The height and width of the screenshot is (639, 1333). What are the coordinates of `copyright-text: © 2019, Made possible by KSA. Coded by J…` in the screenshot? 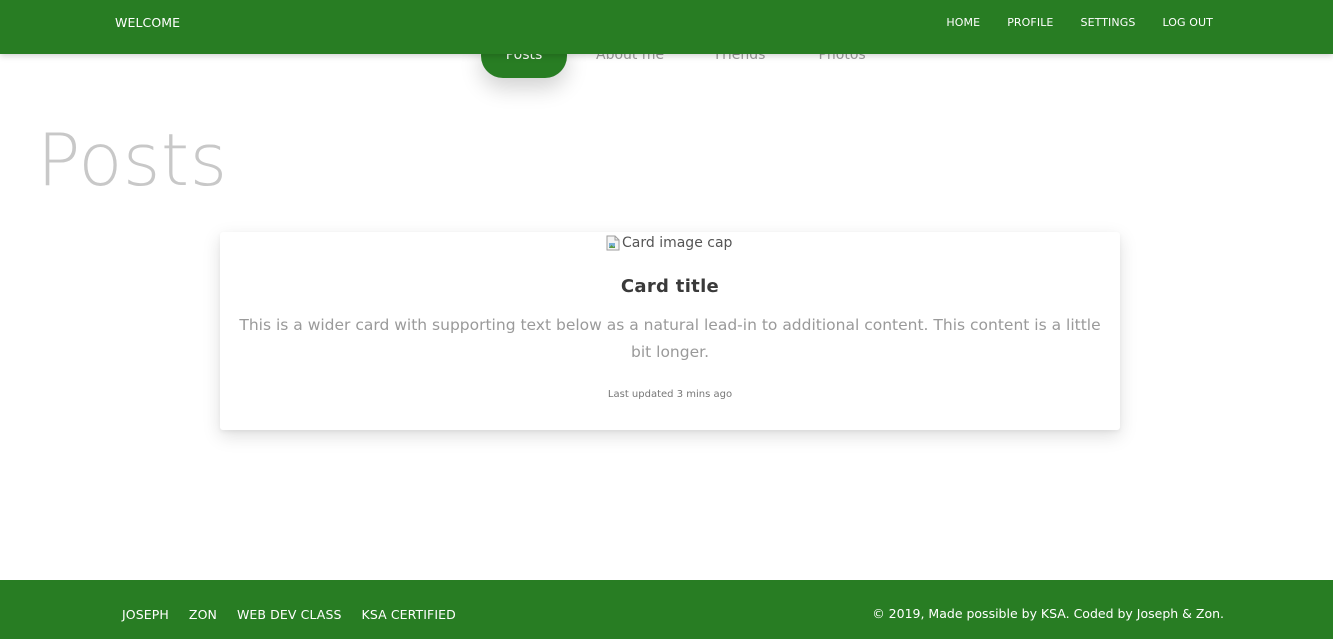 It's located at (1048, 613).